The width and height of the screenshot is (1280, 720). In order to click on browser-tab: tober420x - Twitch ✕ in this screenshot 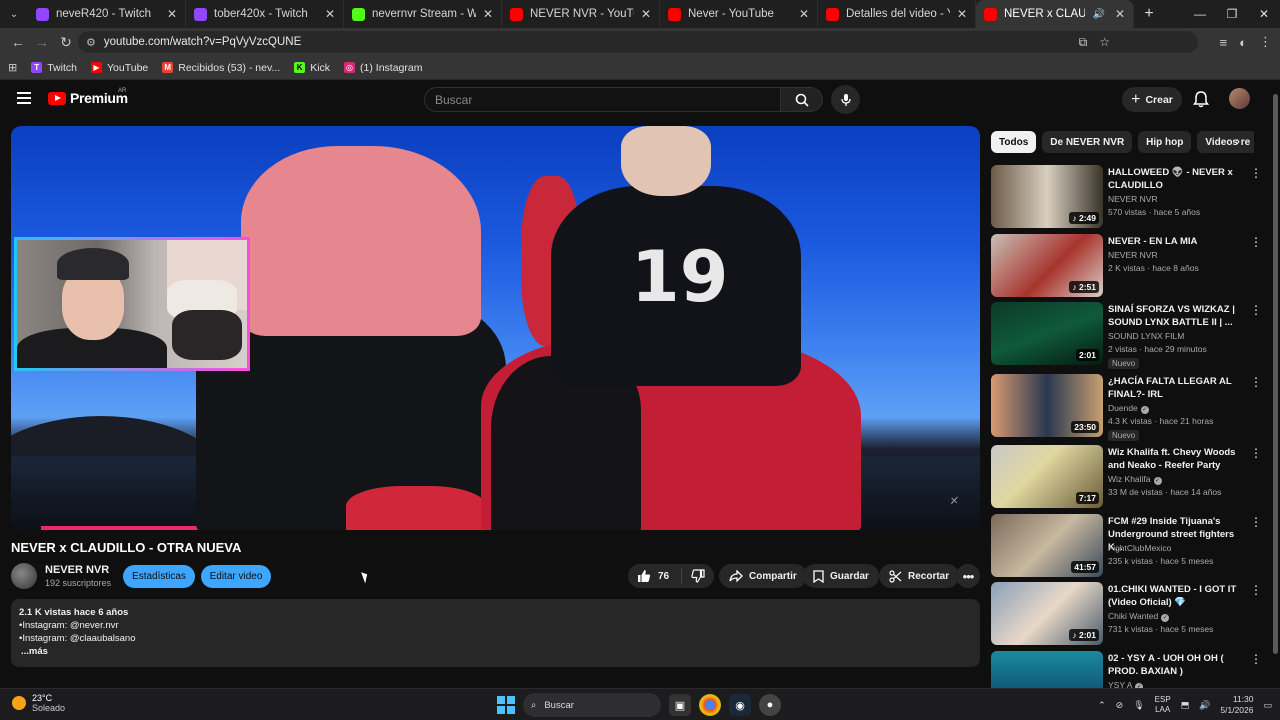, I will do `click(265, 14)`.